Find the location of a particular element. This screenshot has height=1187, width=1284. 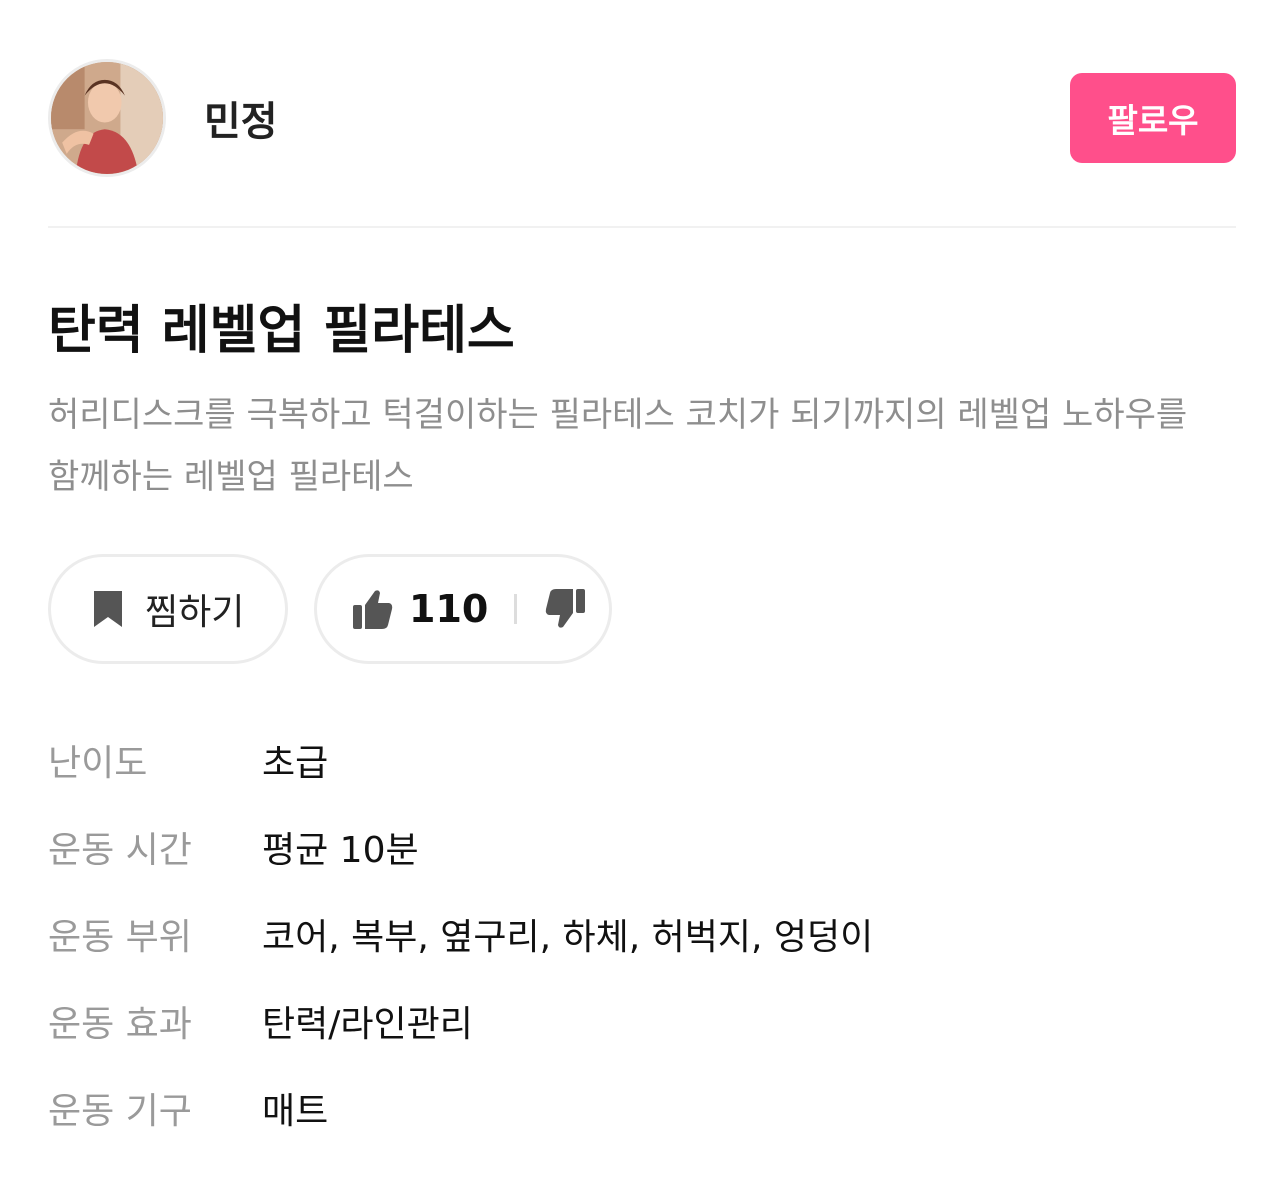

info-value: 초급 is located at coordinates (295, 763).